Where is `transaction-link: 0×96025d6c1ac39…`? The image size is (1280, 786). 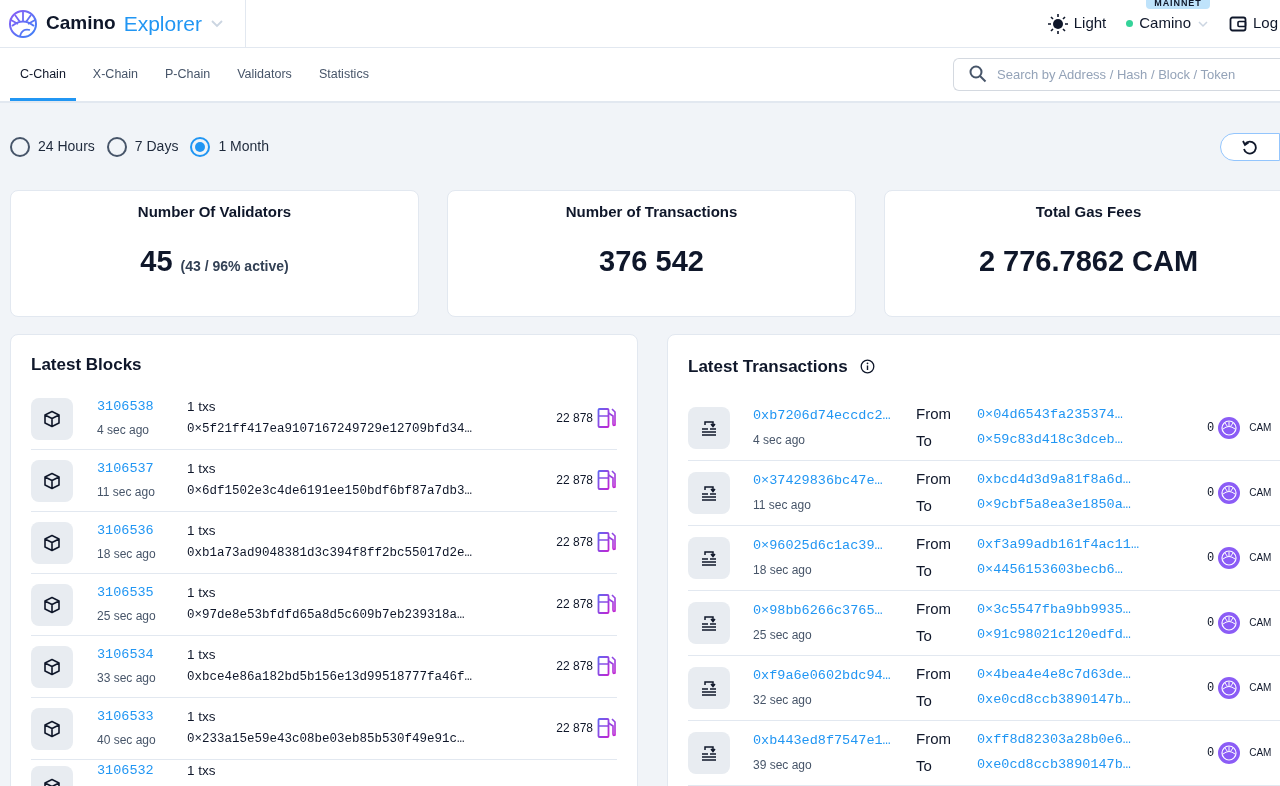 transaction-link: 0×96025d6c1ac39… is located at coordinates (818, 546).